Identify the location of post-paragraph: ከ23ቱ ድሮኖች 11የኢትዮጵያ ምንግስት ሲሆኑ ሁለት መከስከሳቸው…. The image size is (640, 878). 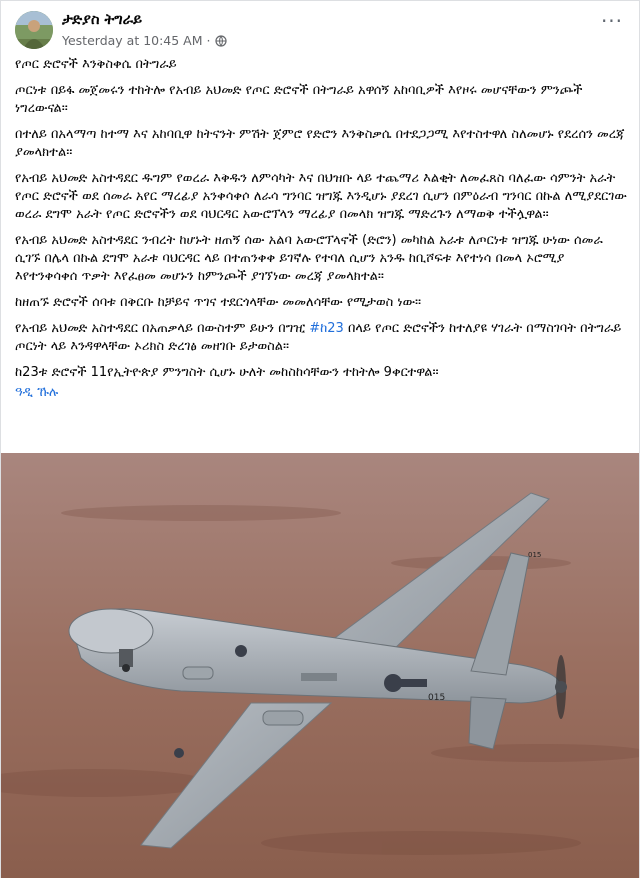
(227, 372).